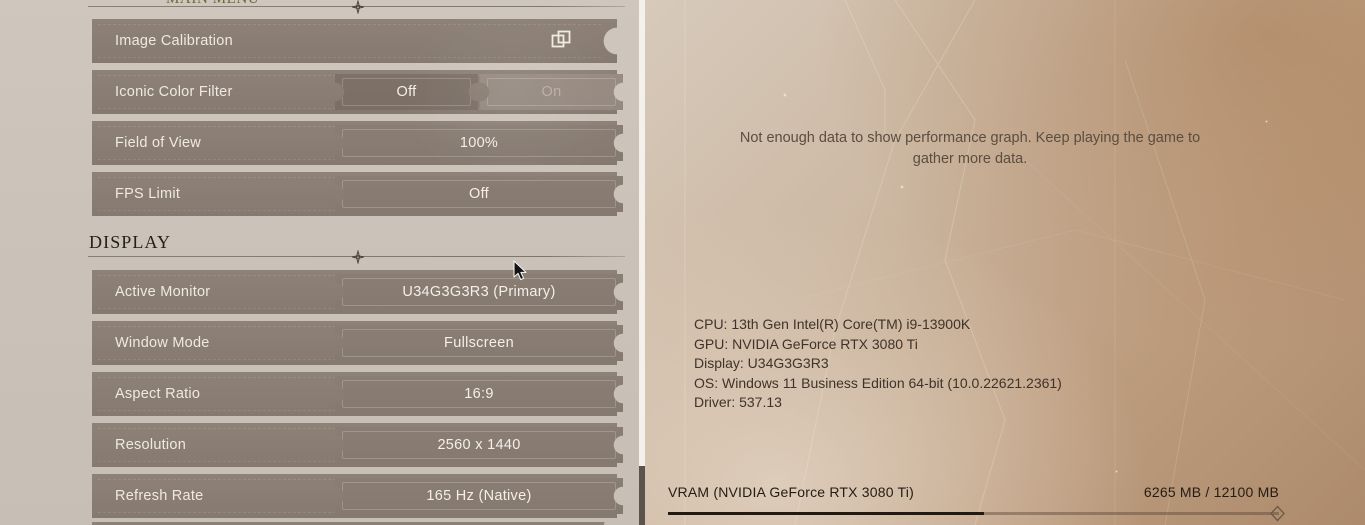 The height and width of the screenshot is (525, 1365). I want to click on vram-label: VRAM (NVIDIA GeForce RTX 3080 Ti), so click(791, 492).